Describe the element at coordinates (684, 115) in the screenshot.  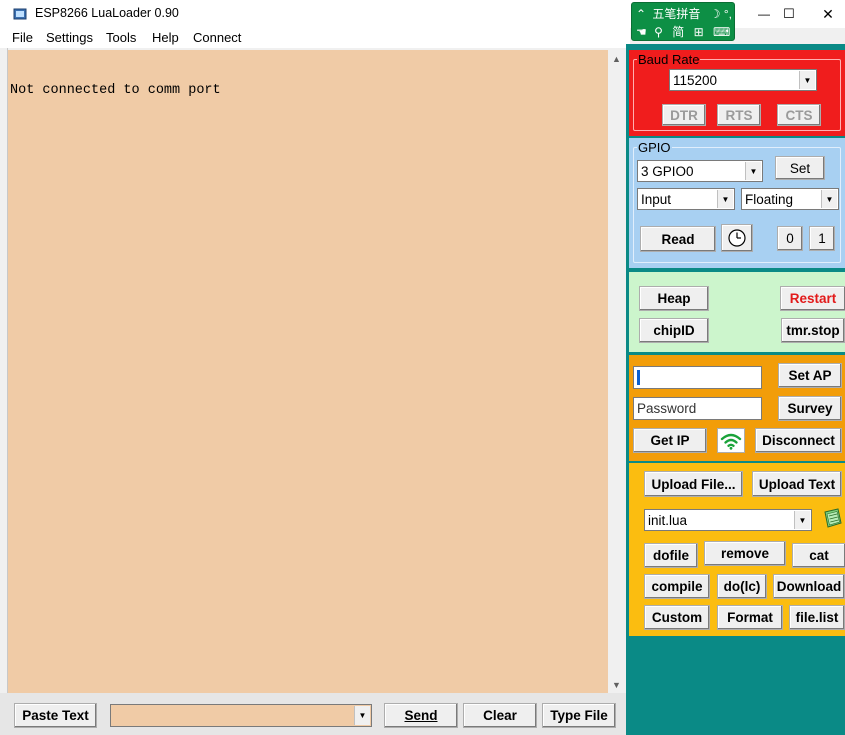
I see `dtr-button: DTR` at that location.